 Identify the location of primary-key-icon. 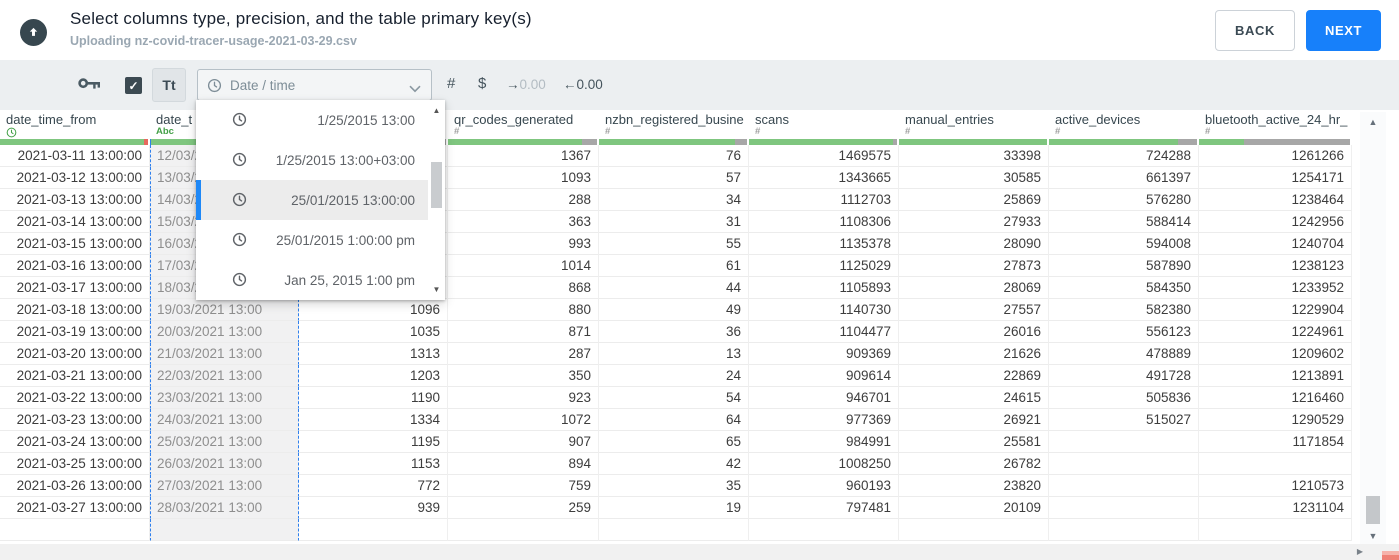
(89, 87).